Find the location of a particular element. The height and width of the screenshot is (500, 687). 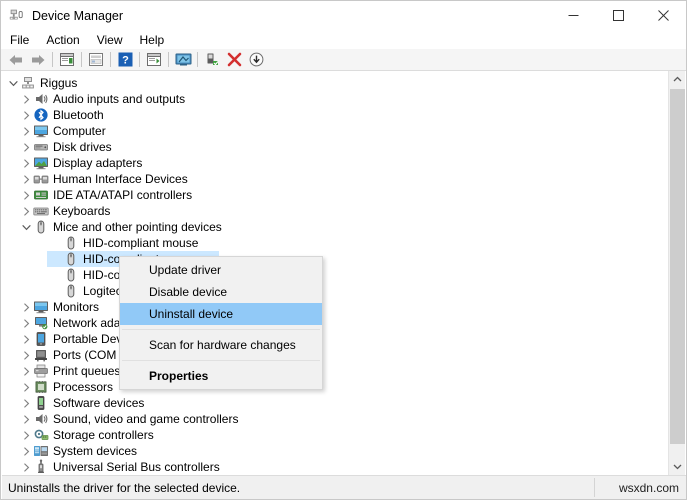

context-menu-item: Update driver is located at coordinates (221, 270).